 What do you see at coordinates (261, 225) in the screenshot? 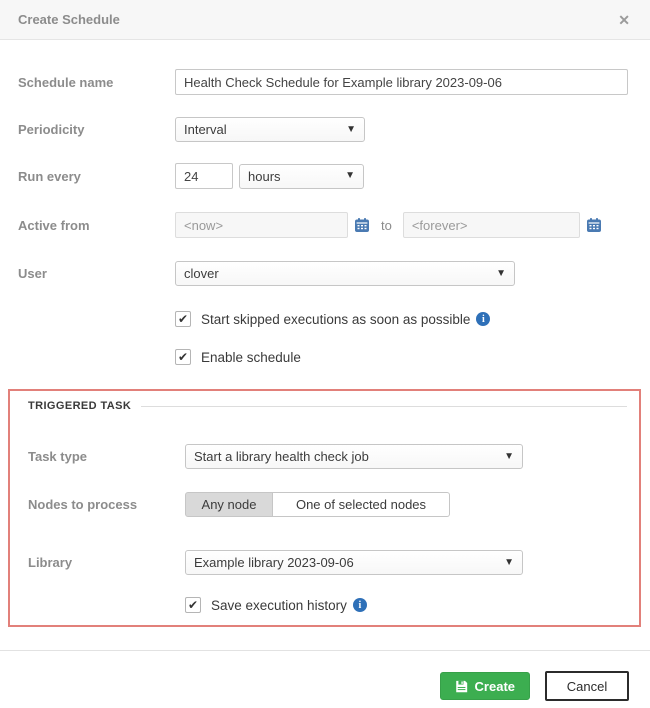
I see `active-from-input` at bounding box center [261, 225].